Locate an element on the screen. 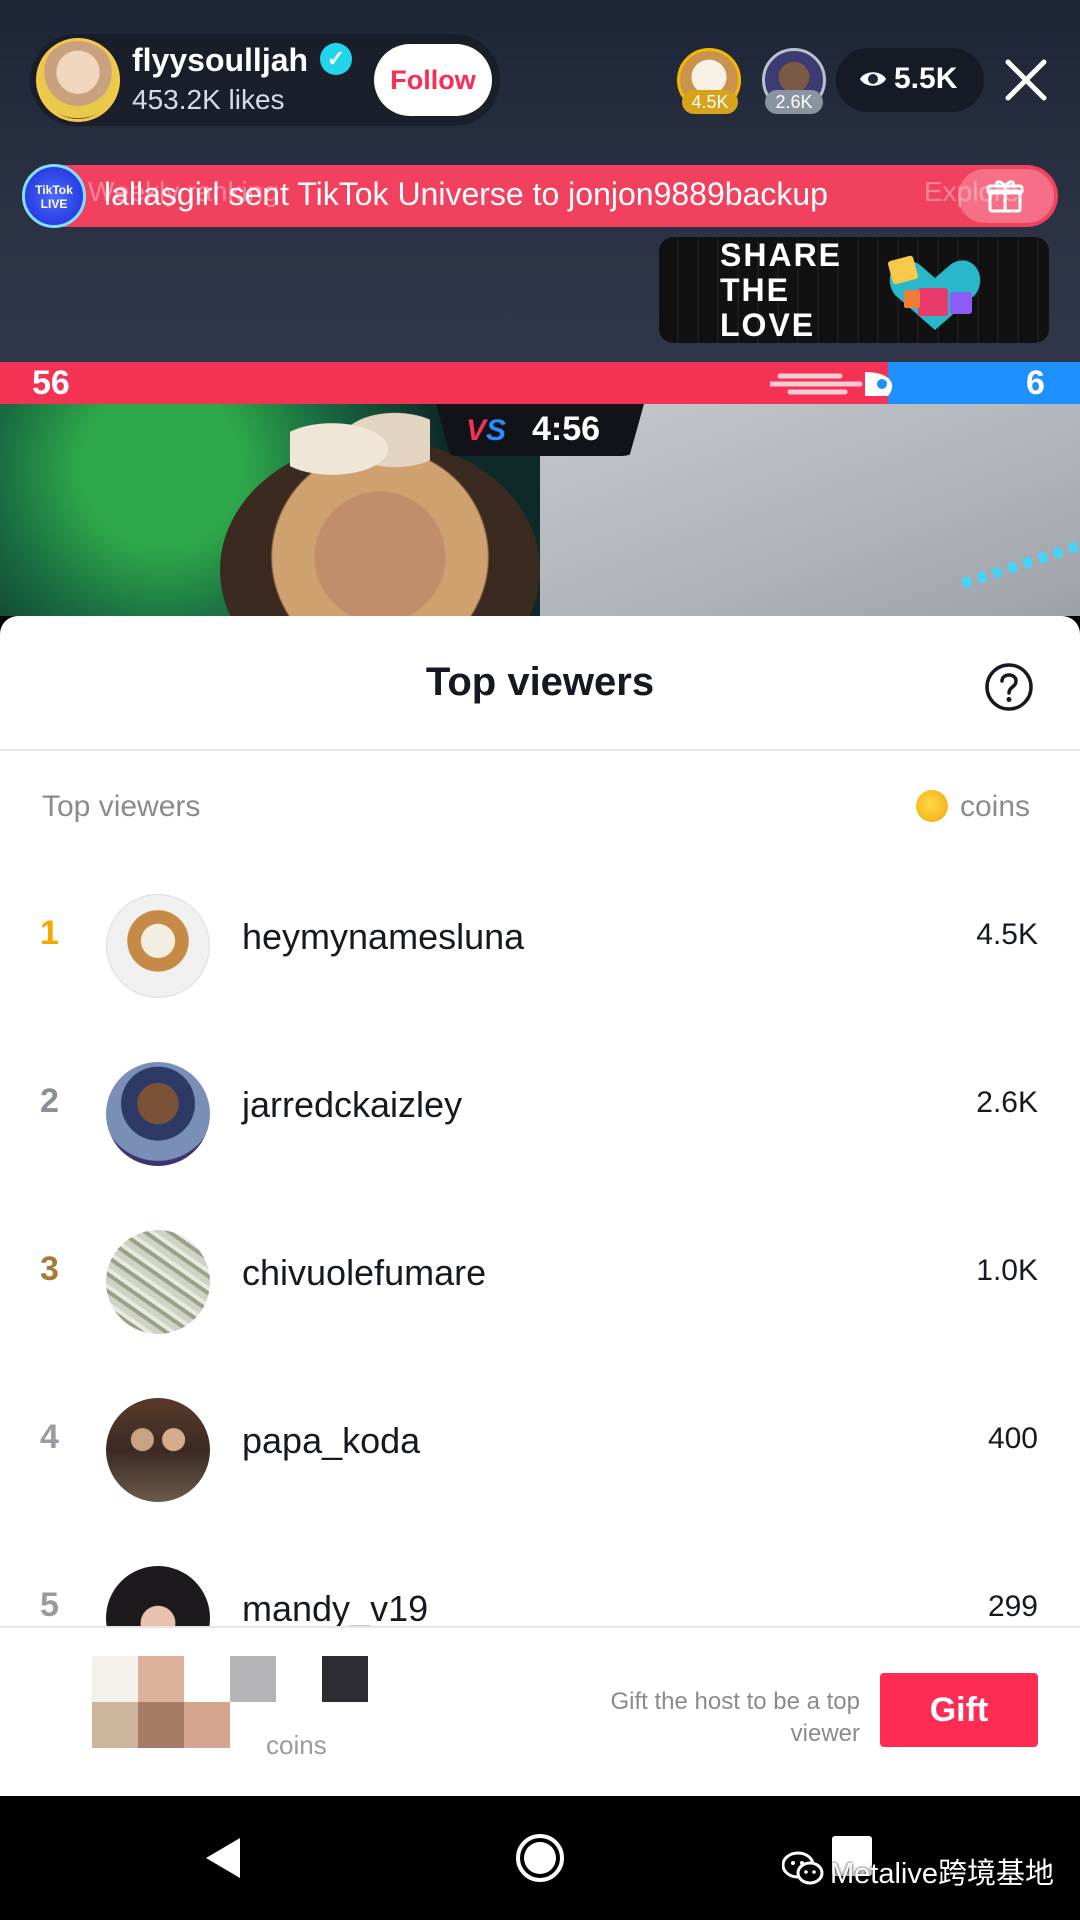  vs-icon: VS is located at coordinates (486, 430).